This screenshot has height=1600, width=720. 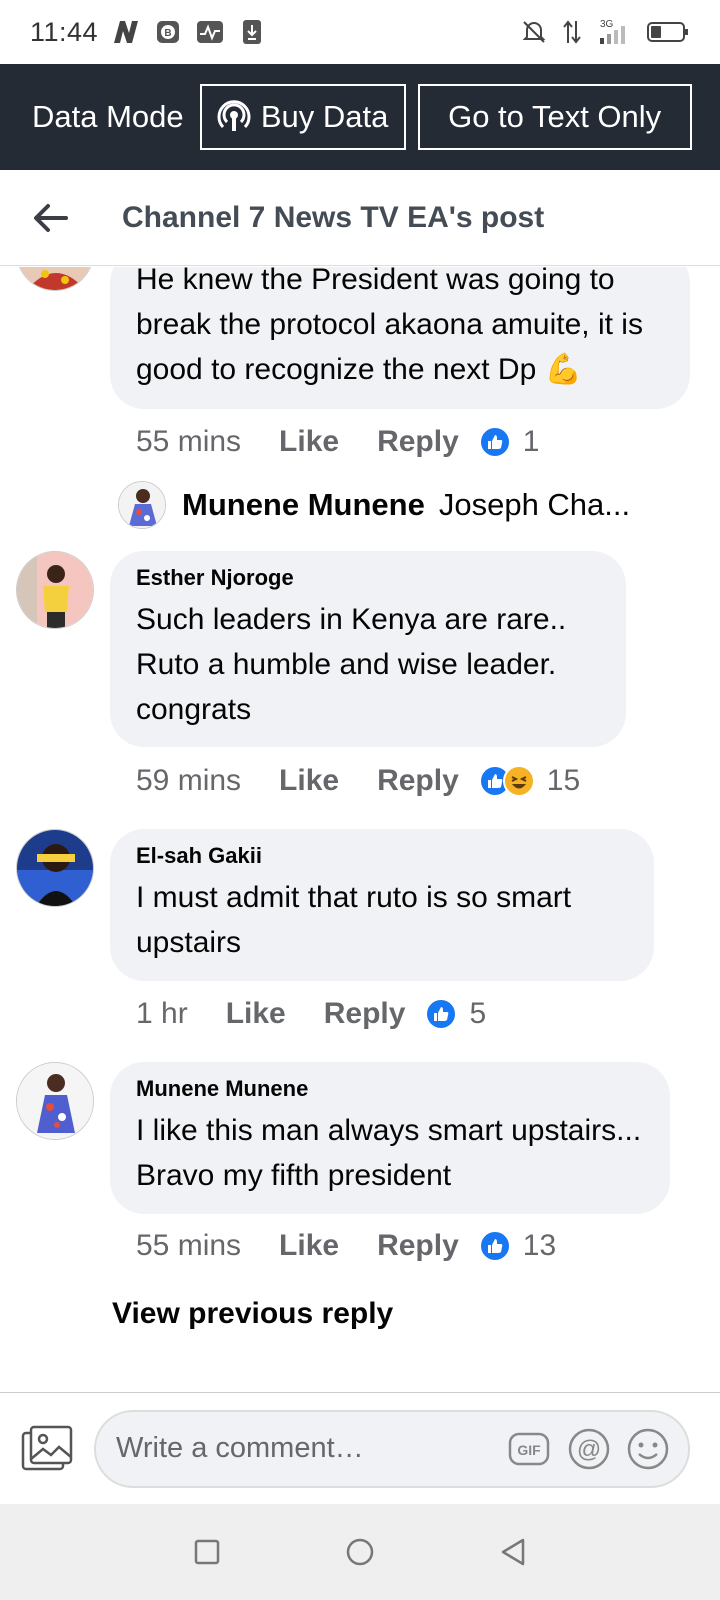 I want to click on comment-actions: 1 hr Like Reply 5, so click(x=311, y=1014).